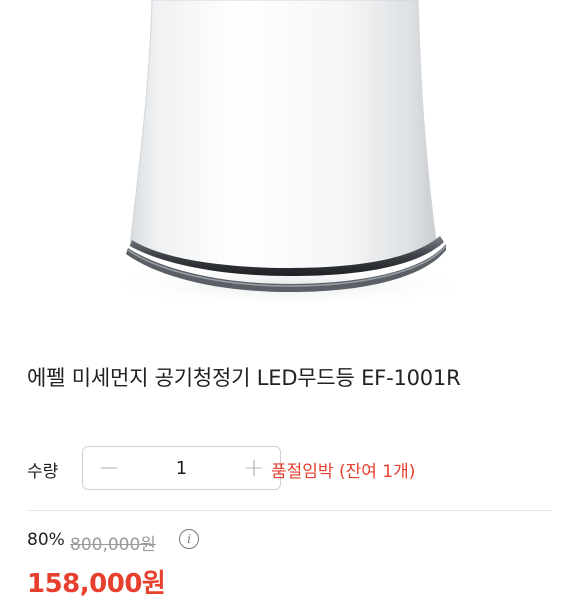 This screenshot has height=600, width=578. I want to click on original-price: 800,000원, so click(113, 545).